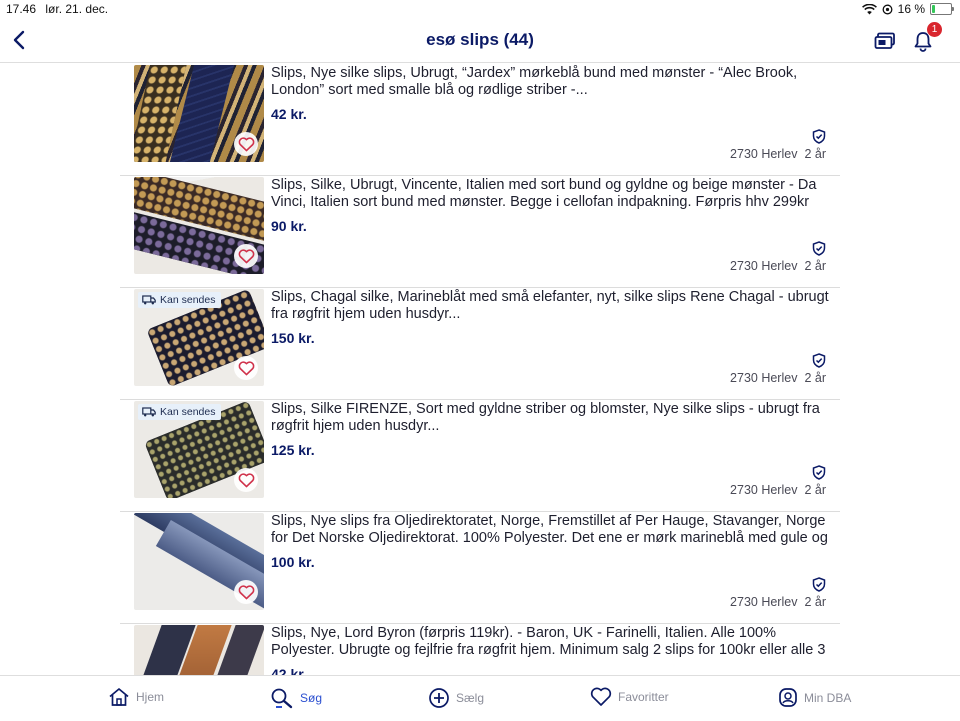  What do you see at coordinates (439, 698) in the screenshot?
I see `plus-circle-icon` at bounding box center [439, 698].